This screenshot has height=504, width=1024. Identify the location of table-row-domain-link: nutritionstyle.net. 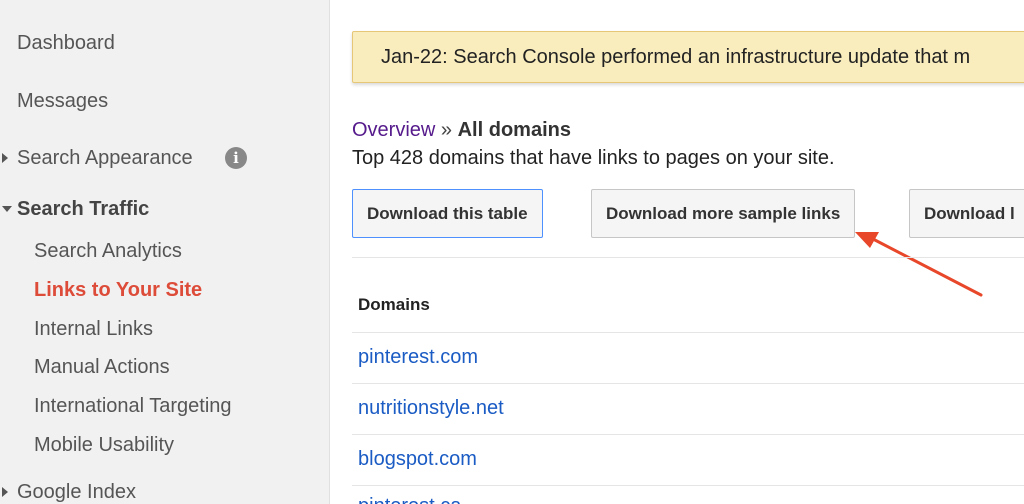
(431, 408).